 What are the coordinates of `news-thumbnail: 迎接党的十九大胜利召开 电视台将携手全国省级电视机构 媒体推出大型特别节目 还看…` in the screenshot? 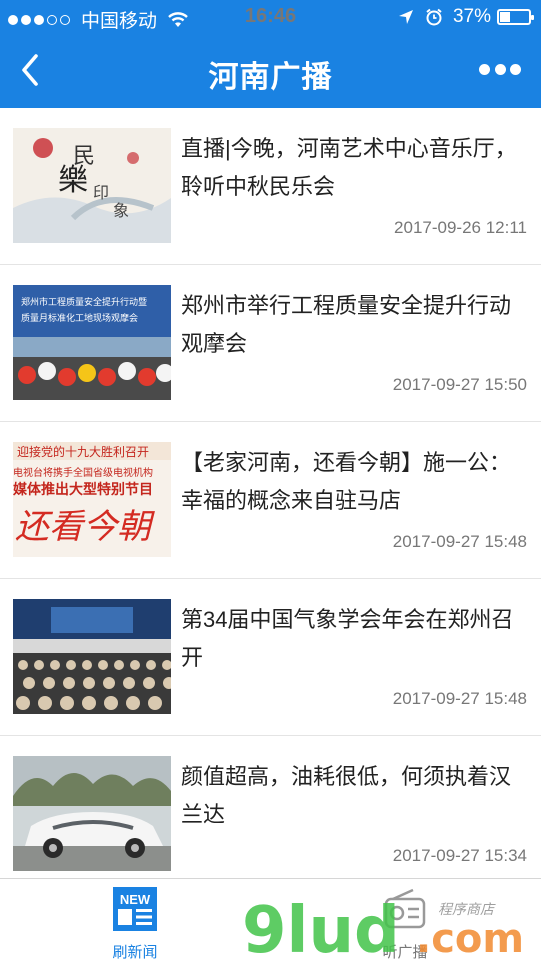 It's located at (92, 499).